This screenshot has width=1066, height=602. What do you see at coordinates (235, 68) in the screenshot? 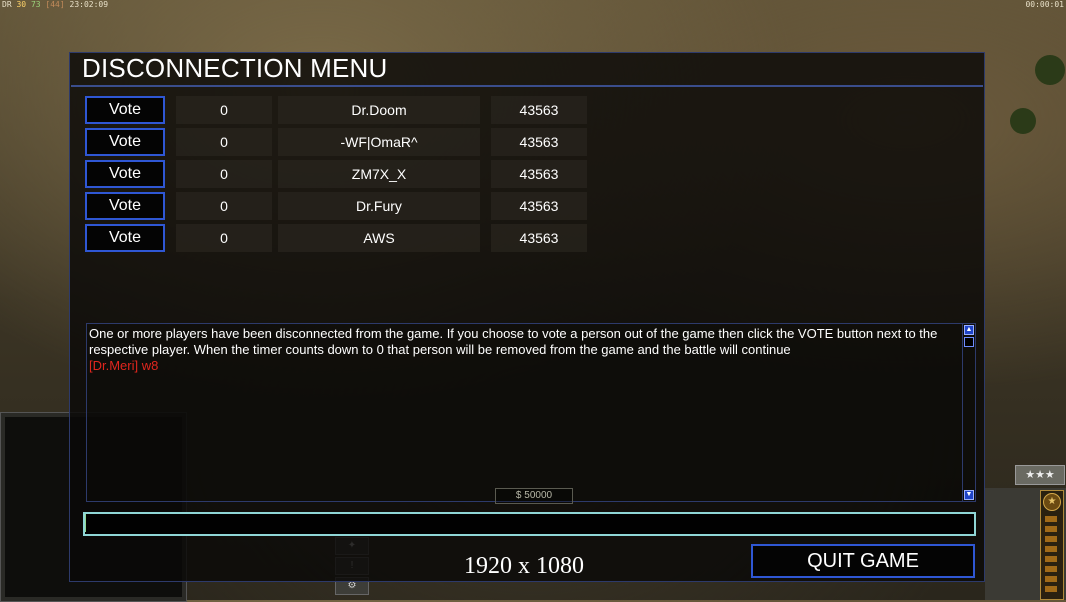
I see `dialog-title: DISCONNECTION MENU` at bounding box center [235, 68].